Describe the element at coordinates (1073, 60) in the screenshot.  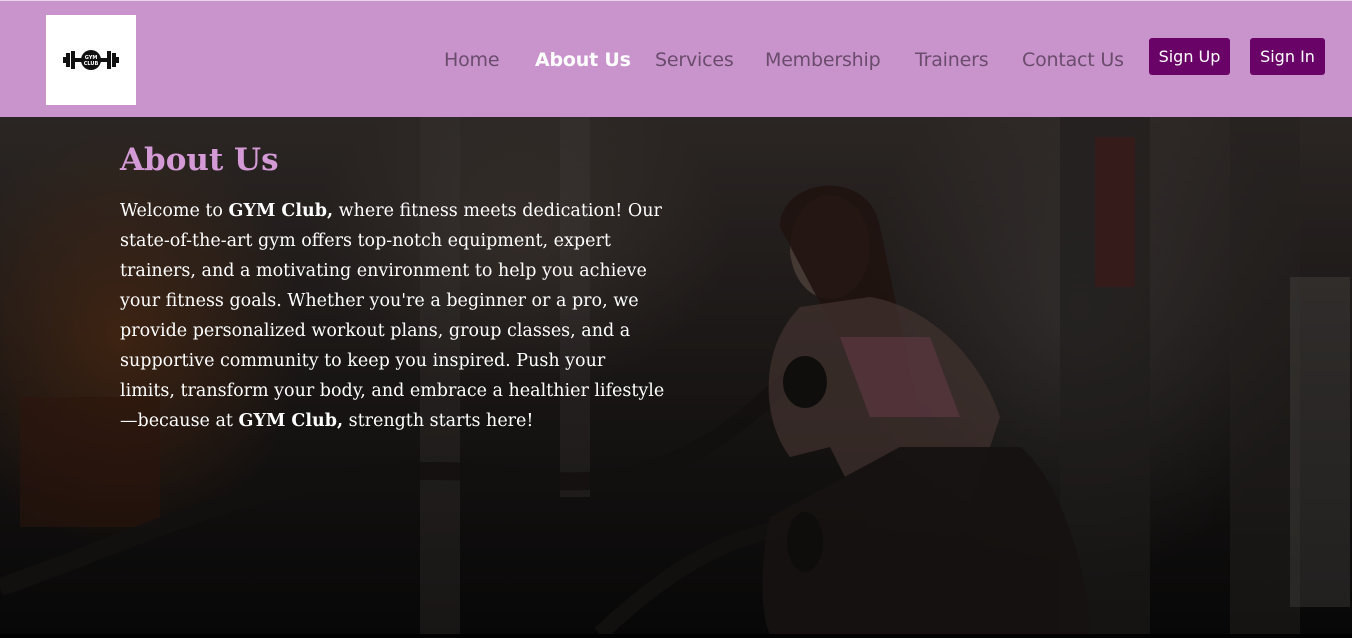
I see `nav-link-contact-us: Contact Us` at that location.